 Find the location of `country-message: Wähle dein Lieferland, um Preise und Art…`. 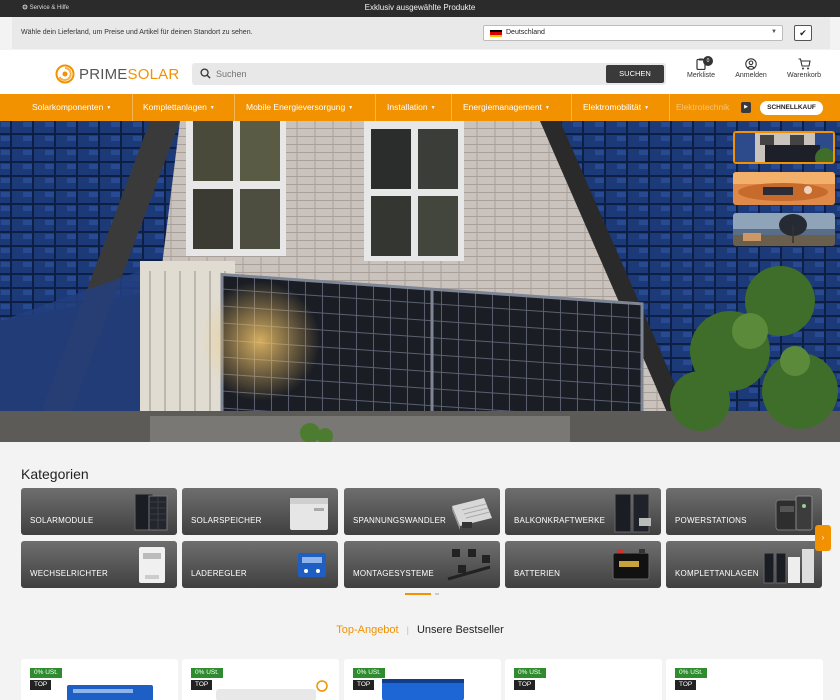

country-message: Wähle dein Lieferland, um Preise und Art… is located at coordinates (137, 32).